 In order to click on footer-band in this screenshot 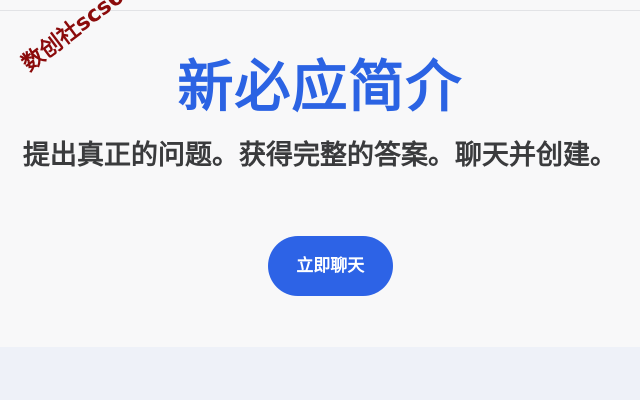, I will do `click(320, 373)`.